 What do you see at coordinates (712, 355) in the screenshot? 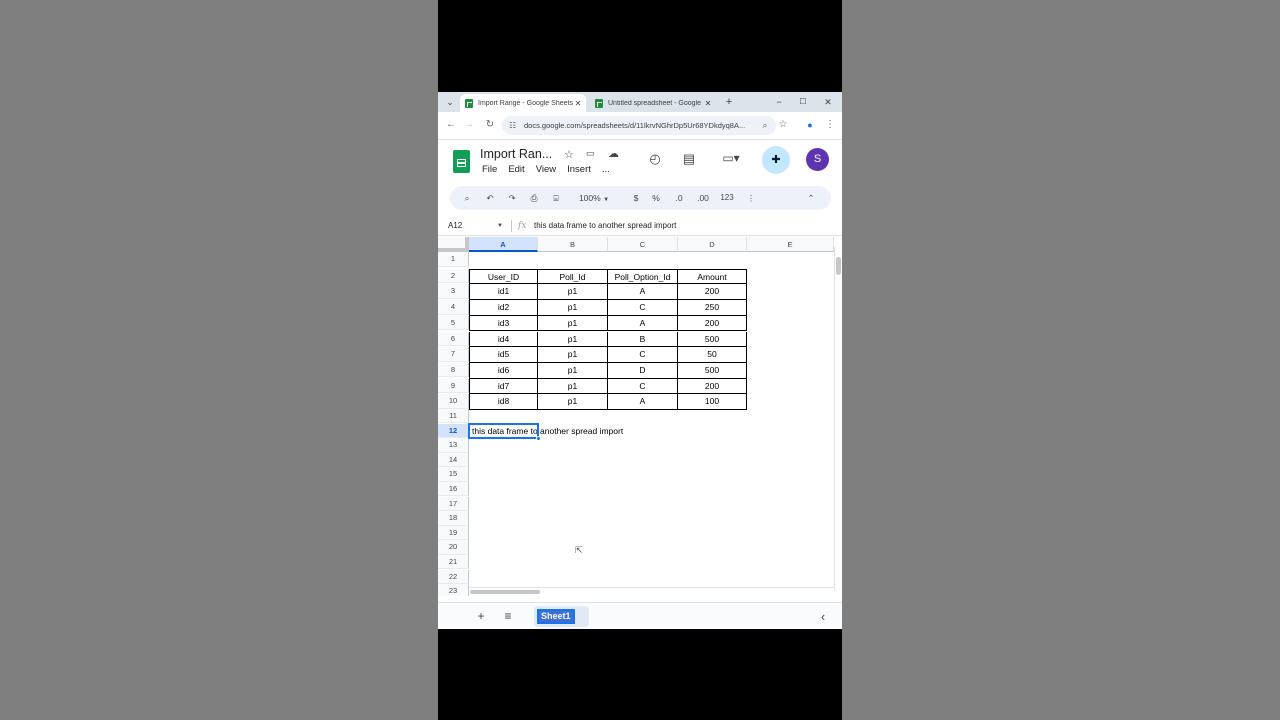
I see `table-cell: 50` at bounding box center [712, 355].